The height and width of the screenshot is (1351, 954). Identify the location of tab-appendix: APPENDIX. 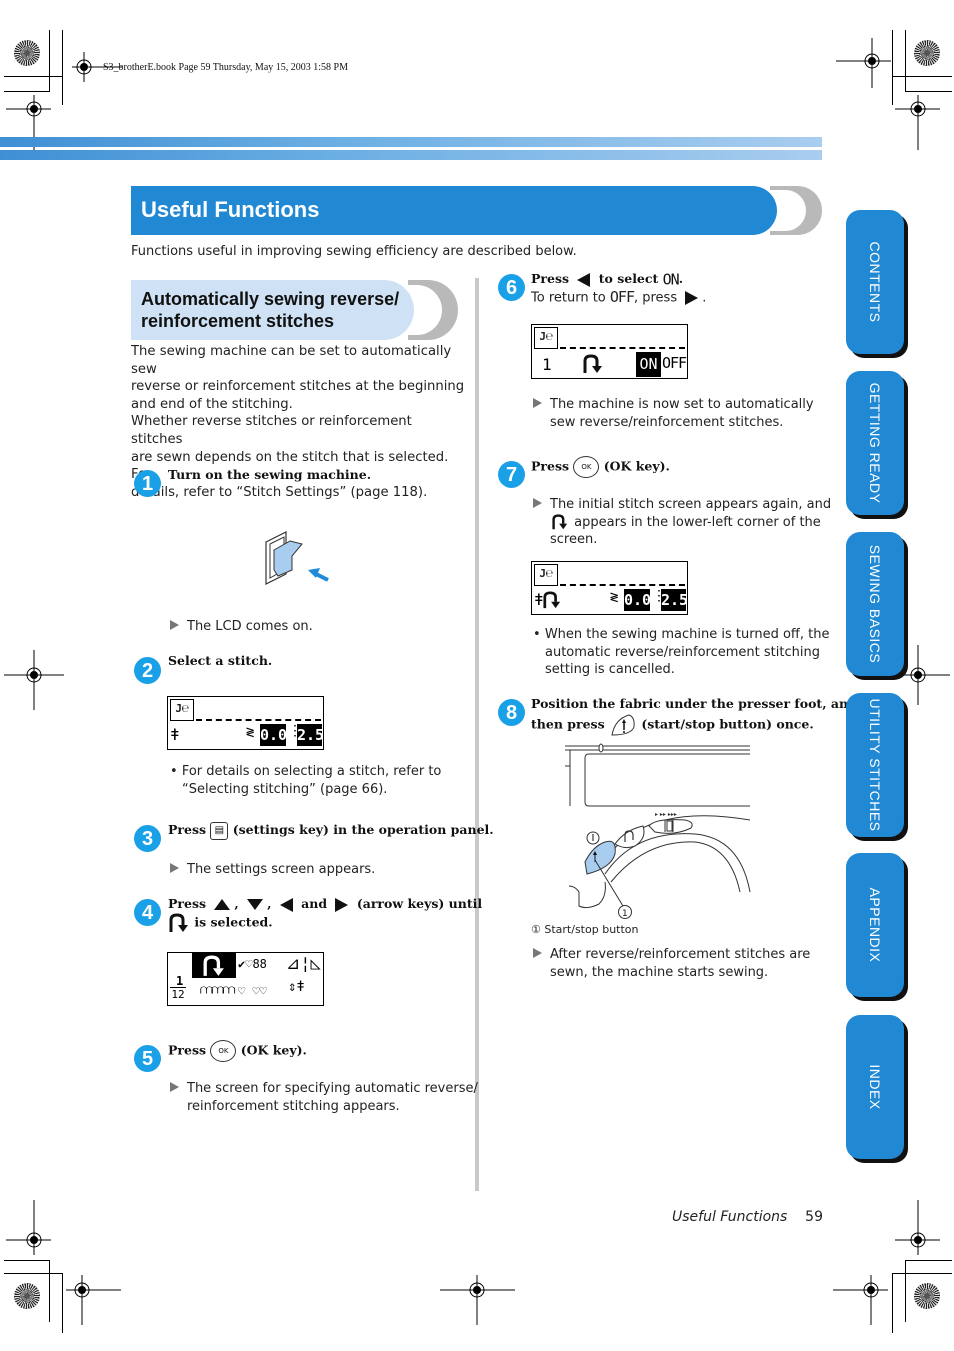
(875, 925).